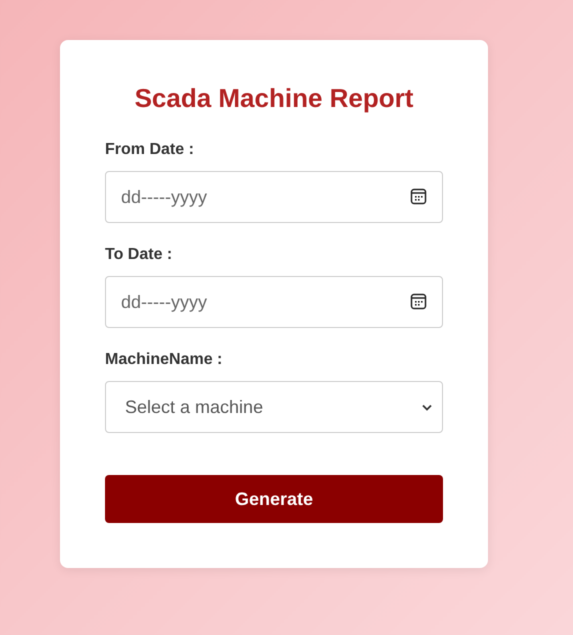  Describe the element at coordinates (274, 499) in the screenshot. I see `generate-button: Generate` at that location.